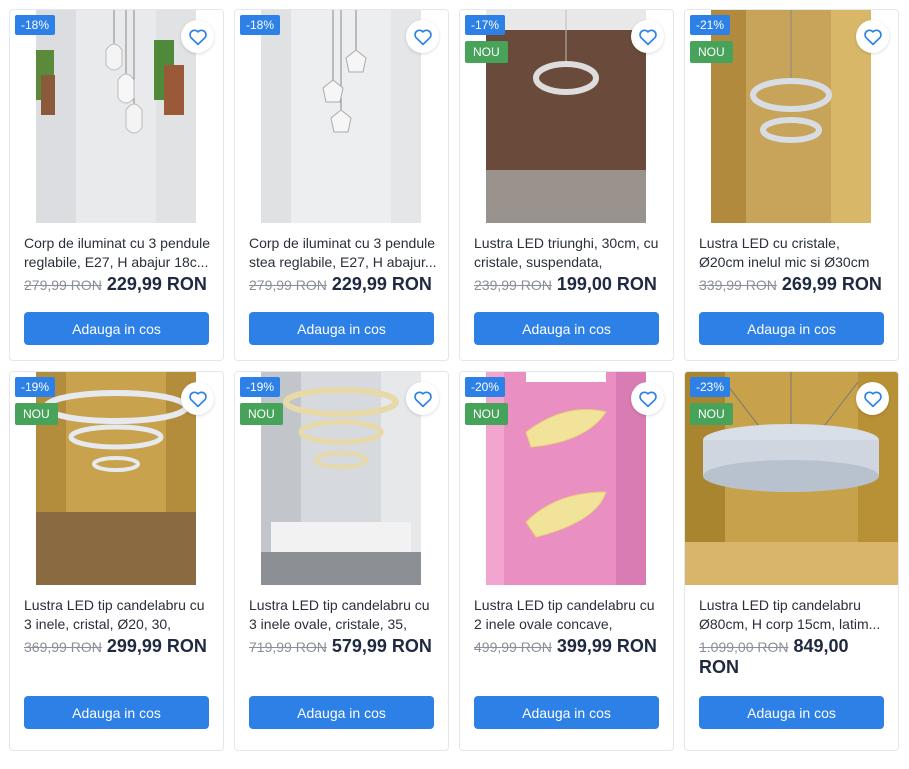  What do you see at coordinates (791, 478) in the screenshot?
I see `product-image: -23% NOU` at bounding box center [791, 478].